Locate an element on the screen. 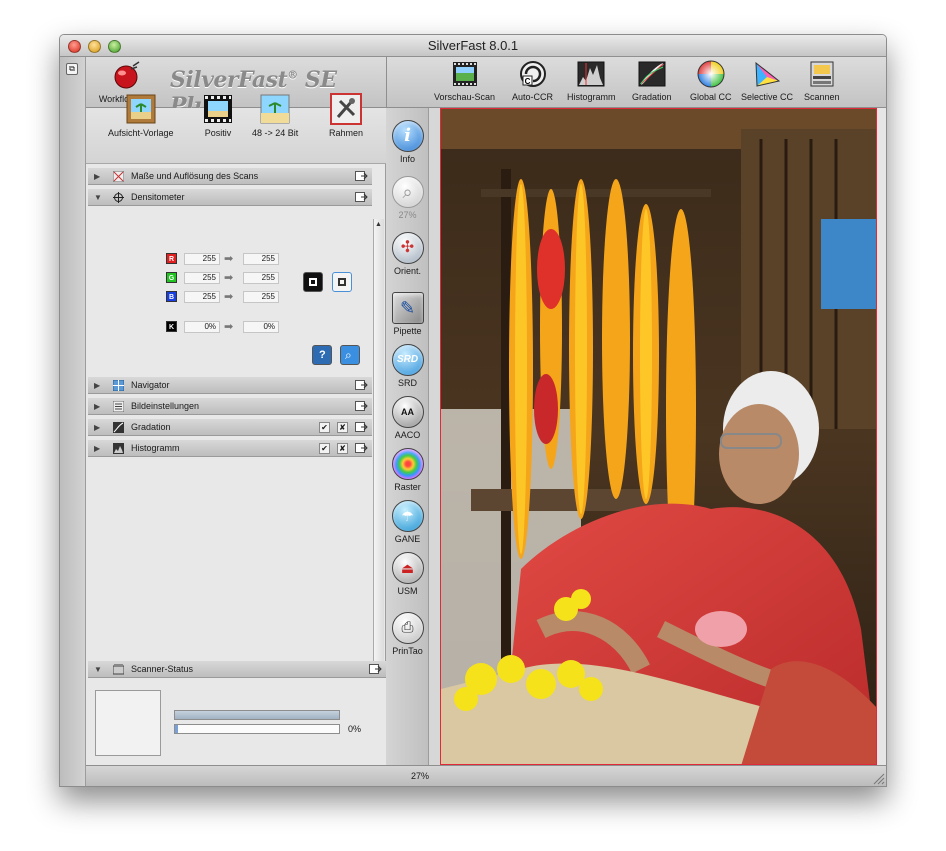 The width and height of the screenshot is (946, 851). raster-label: Raster is located at coordinates (407, 487).